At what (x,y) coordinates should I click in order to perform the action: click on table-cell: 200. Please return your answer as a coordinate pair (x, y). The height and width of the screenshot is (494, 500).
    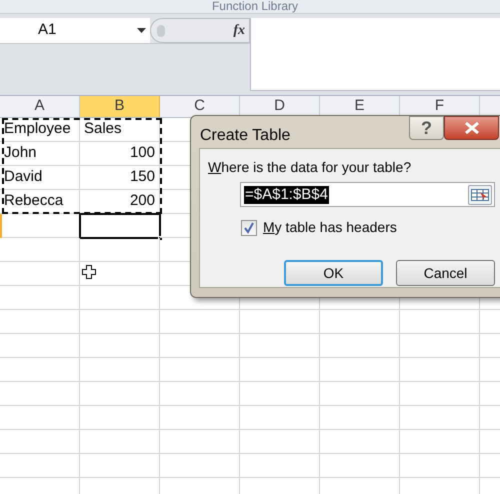
    Looking at the image, I should click on (120, 202).